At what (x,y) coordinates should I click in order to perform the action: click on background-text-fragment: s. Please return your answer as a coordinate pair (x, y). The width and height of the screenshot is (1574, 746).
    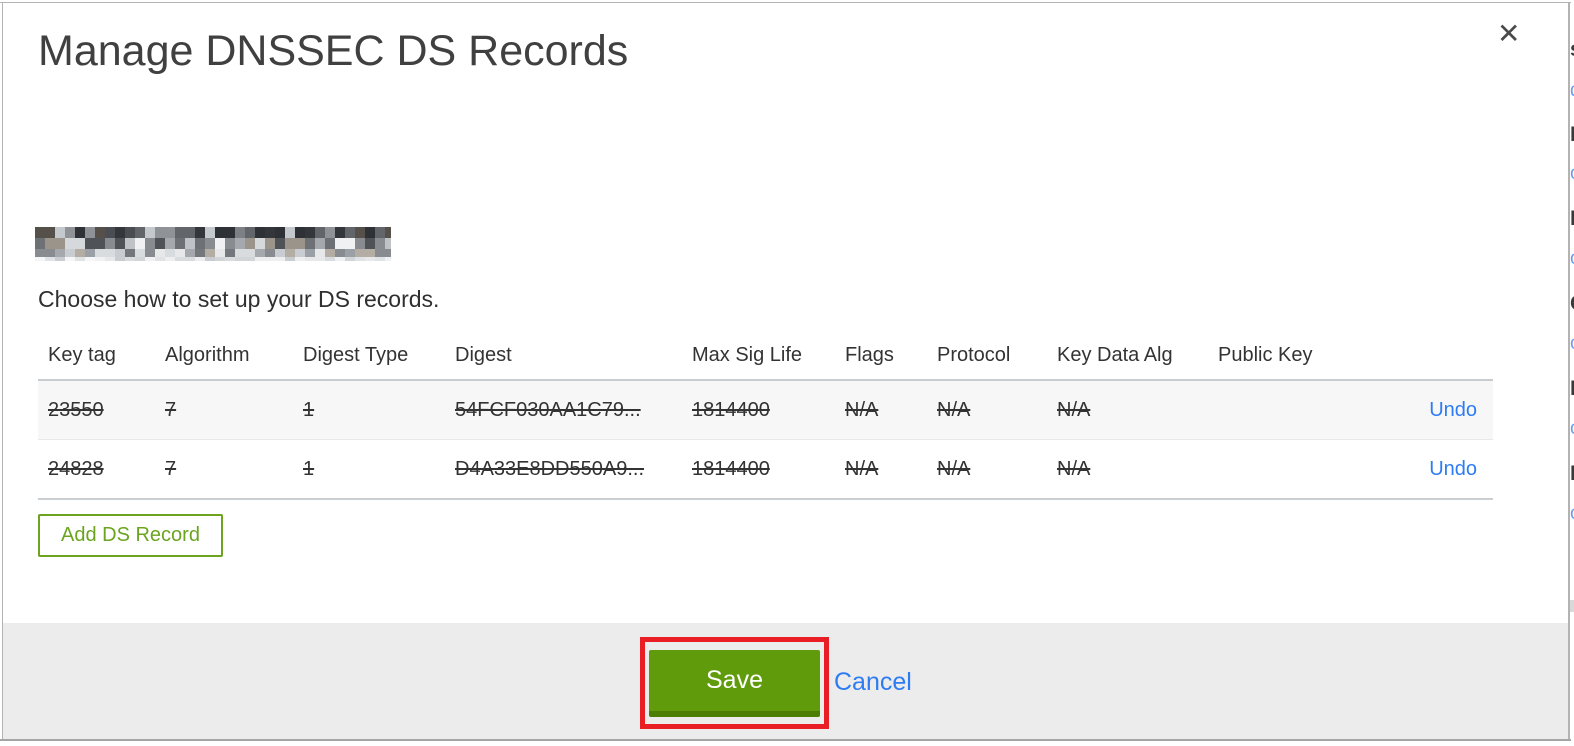
    Looking at the image, I should click on (1572, 50).